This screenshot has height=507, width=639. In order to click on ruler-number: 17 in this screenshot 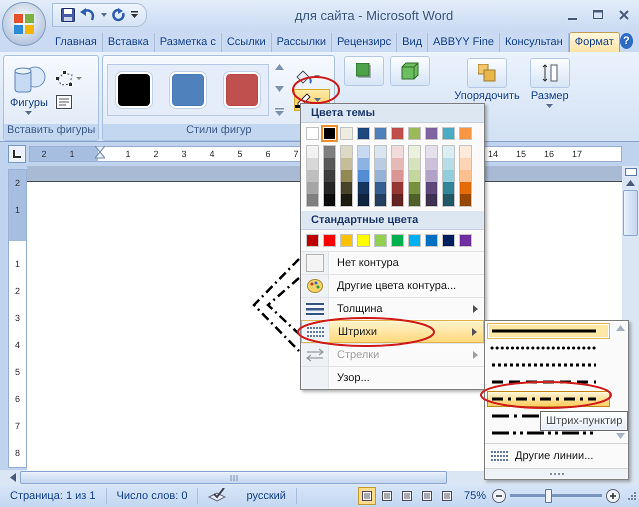, I will do `click(576, 154)`.